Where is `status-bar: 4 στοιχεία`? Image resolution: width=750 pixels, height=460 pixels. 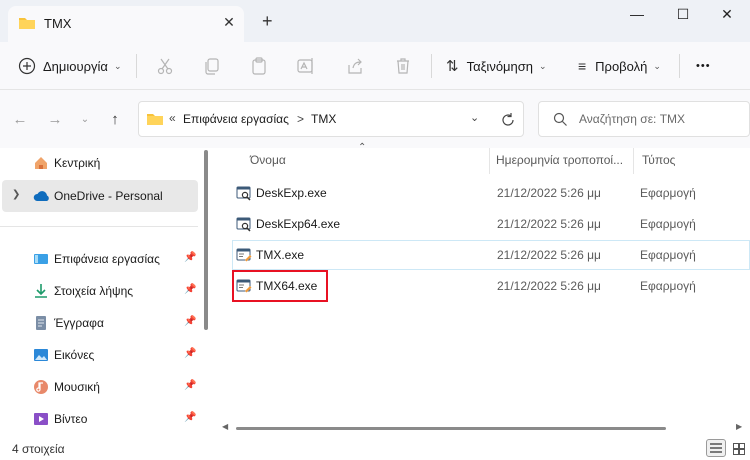 status-bar: 4 στοιχεία is located at coordinates (375, 448).